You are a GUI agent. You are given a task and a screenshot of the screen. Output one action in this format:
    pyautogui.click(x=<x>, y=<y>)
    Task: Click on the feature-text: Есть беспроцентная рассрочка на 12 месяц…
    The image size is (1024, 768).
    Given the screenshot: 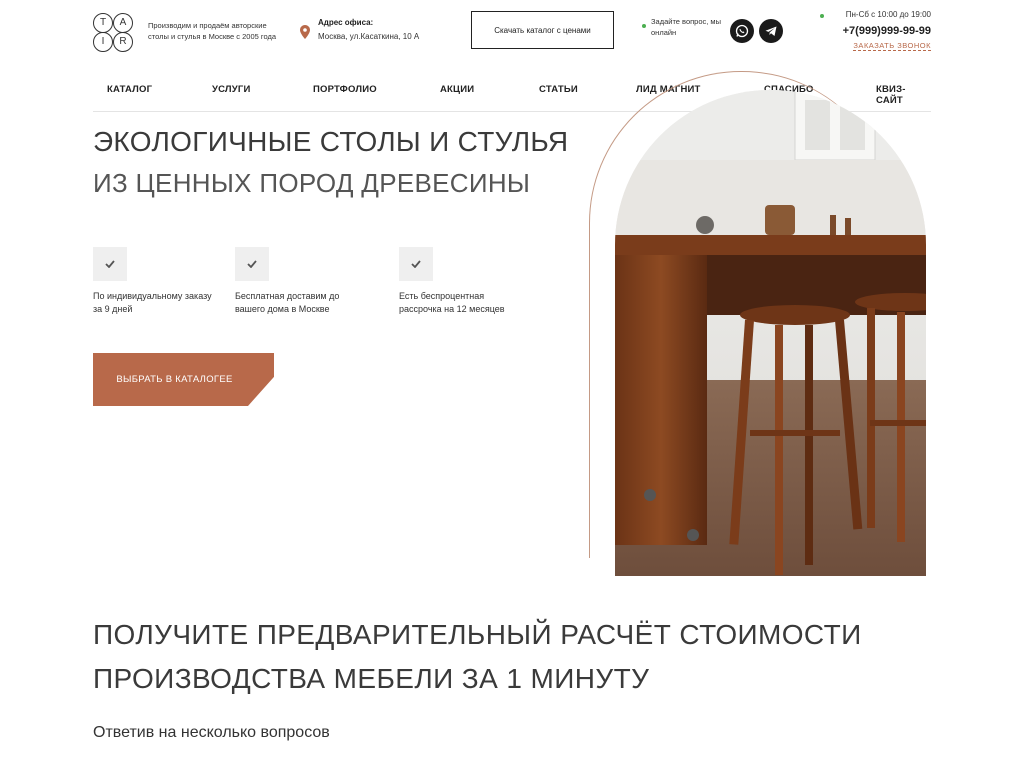 What is the action you would take?
    pyautogui.click(x=452, y=302)
    